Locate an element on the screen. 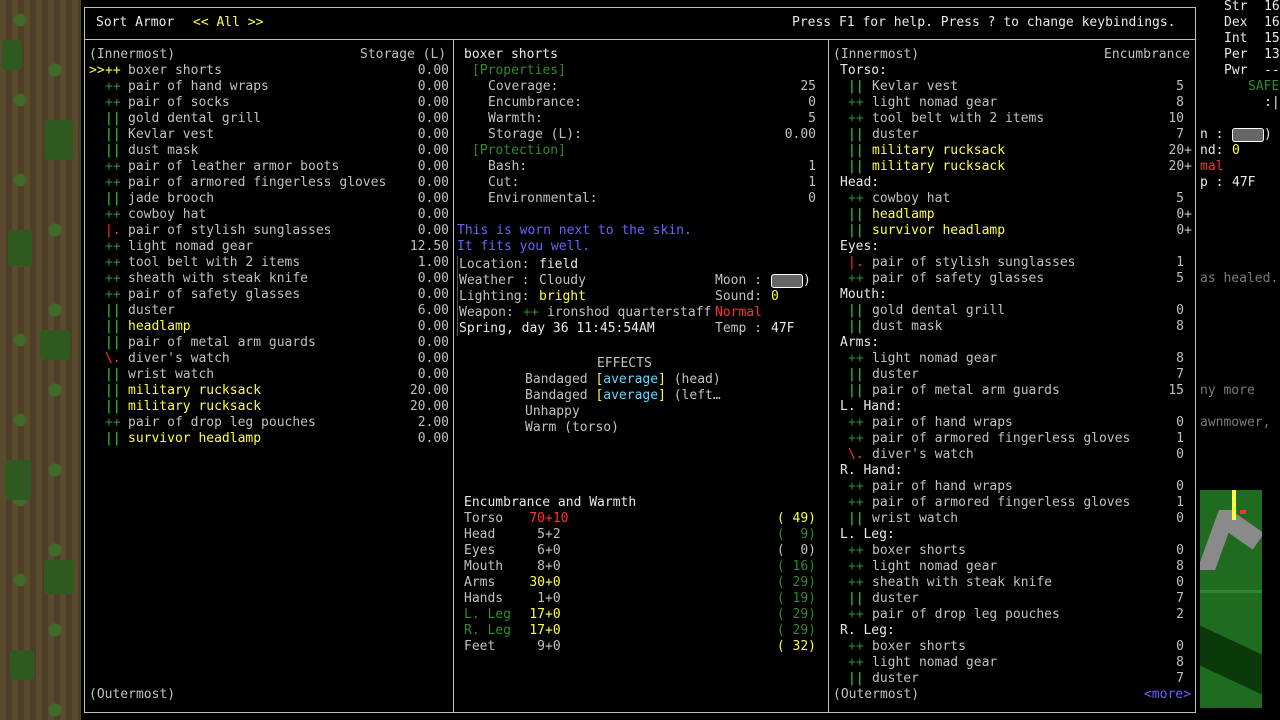  worn-item-row: || headlamp 0.00 is located at coordinates (269, 327).